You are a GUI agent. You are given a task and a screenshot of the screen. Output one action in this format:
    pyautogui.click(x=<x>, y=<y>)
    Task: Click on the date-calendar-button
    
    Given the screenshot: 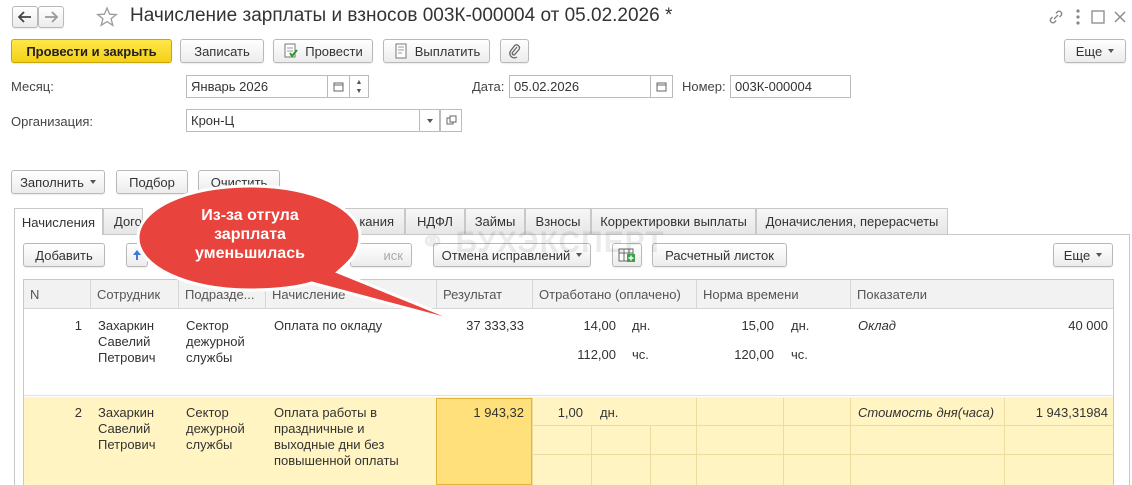 What is the action you would take?
    pyautogui.click(x=662, y=86)
    